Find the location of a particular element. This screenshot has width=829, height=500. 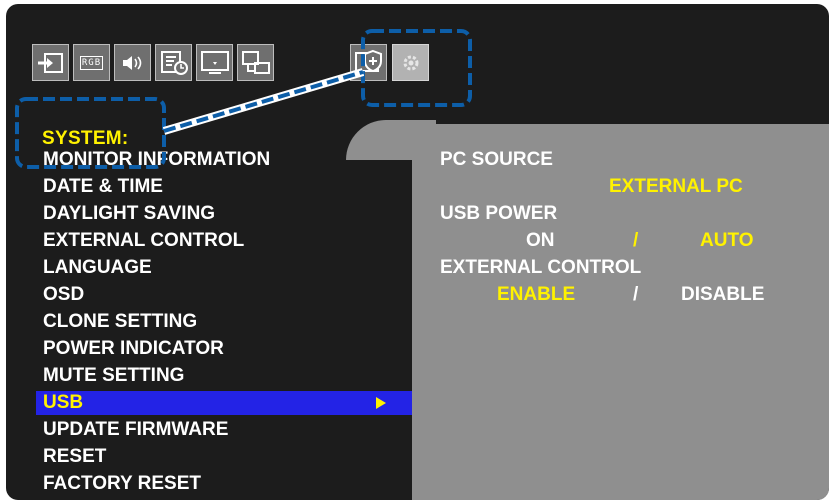

schedule-icon is located at coordinates (174, 62).